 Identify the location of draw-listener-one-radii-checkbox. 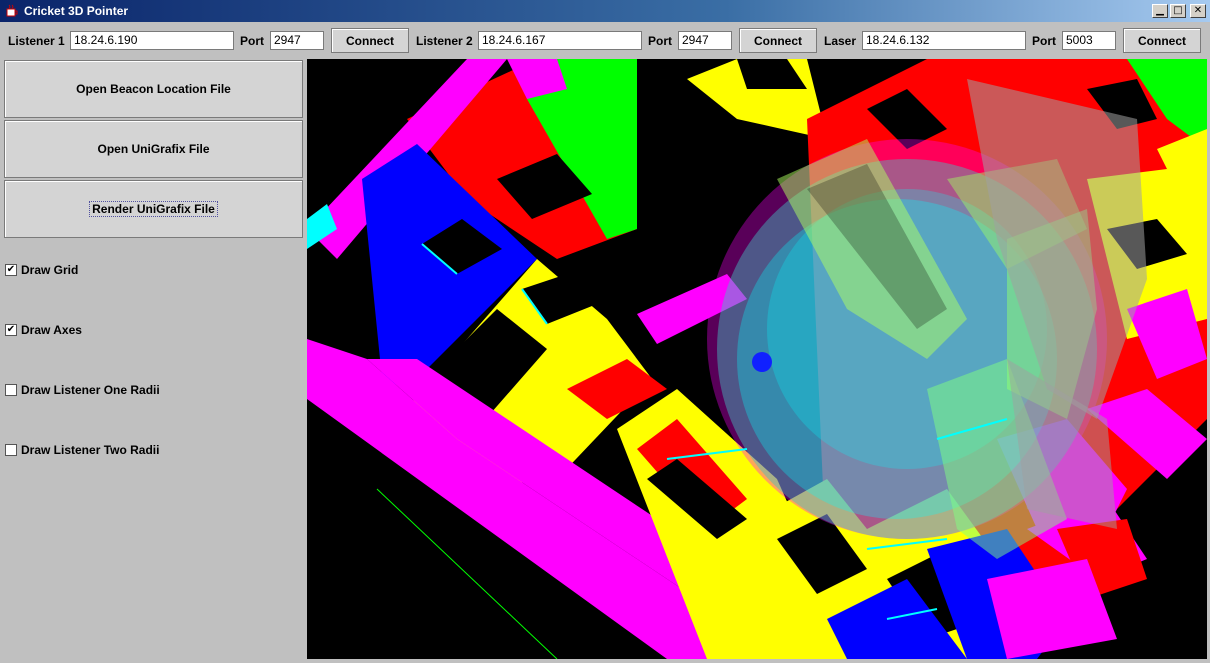
(11, 390).